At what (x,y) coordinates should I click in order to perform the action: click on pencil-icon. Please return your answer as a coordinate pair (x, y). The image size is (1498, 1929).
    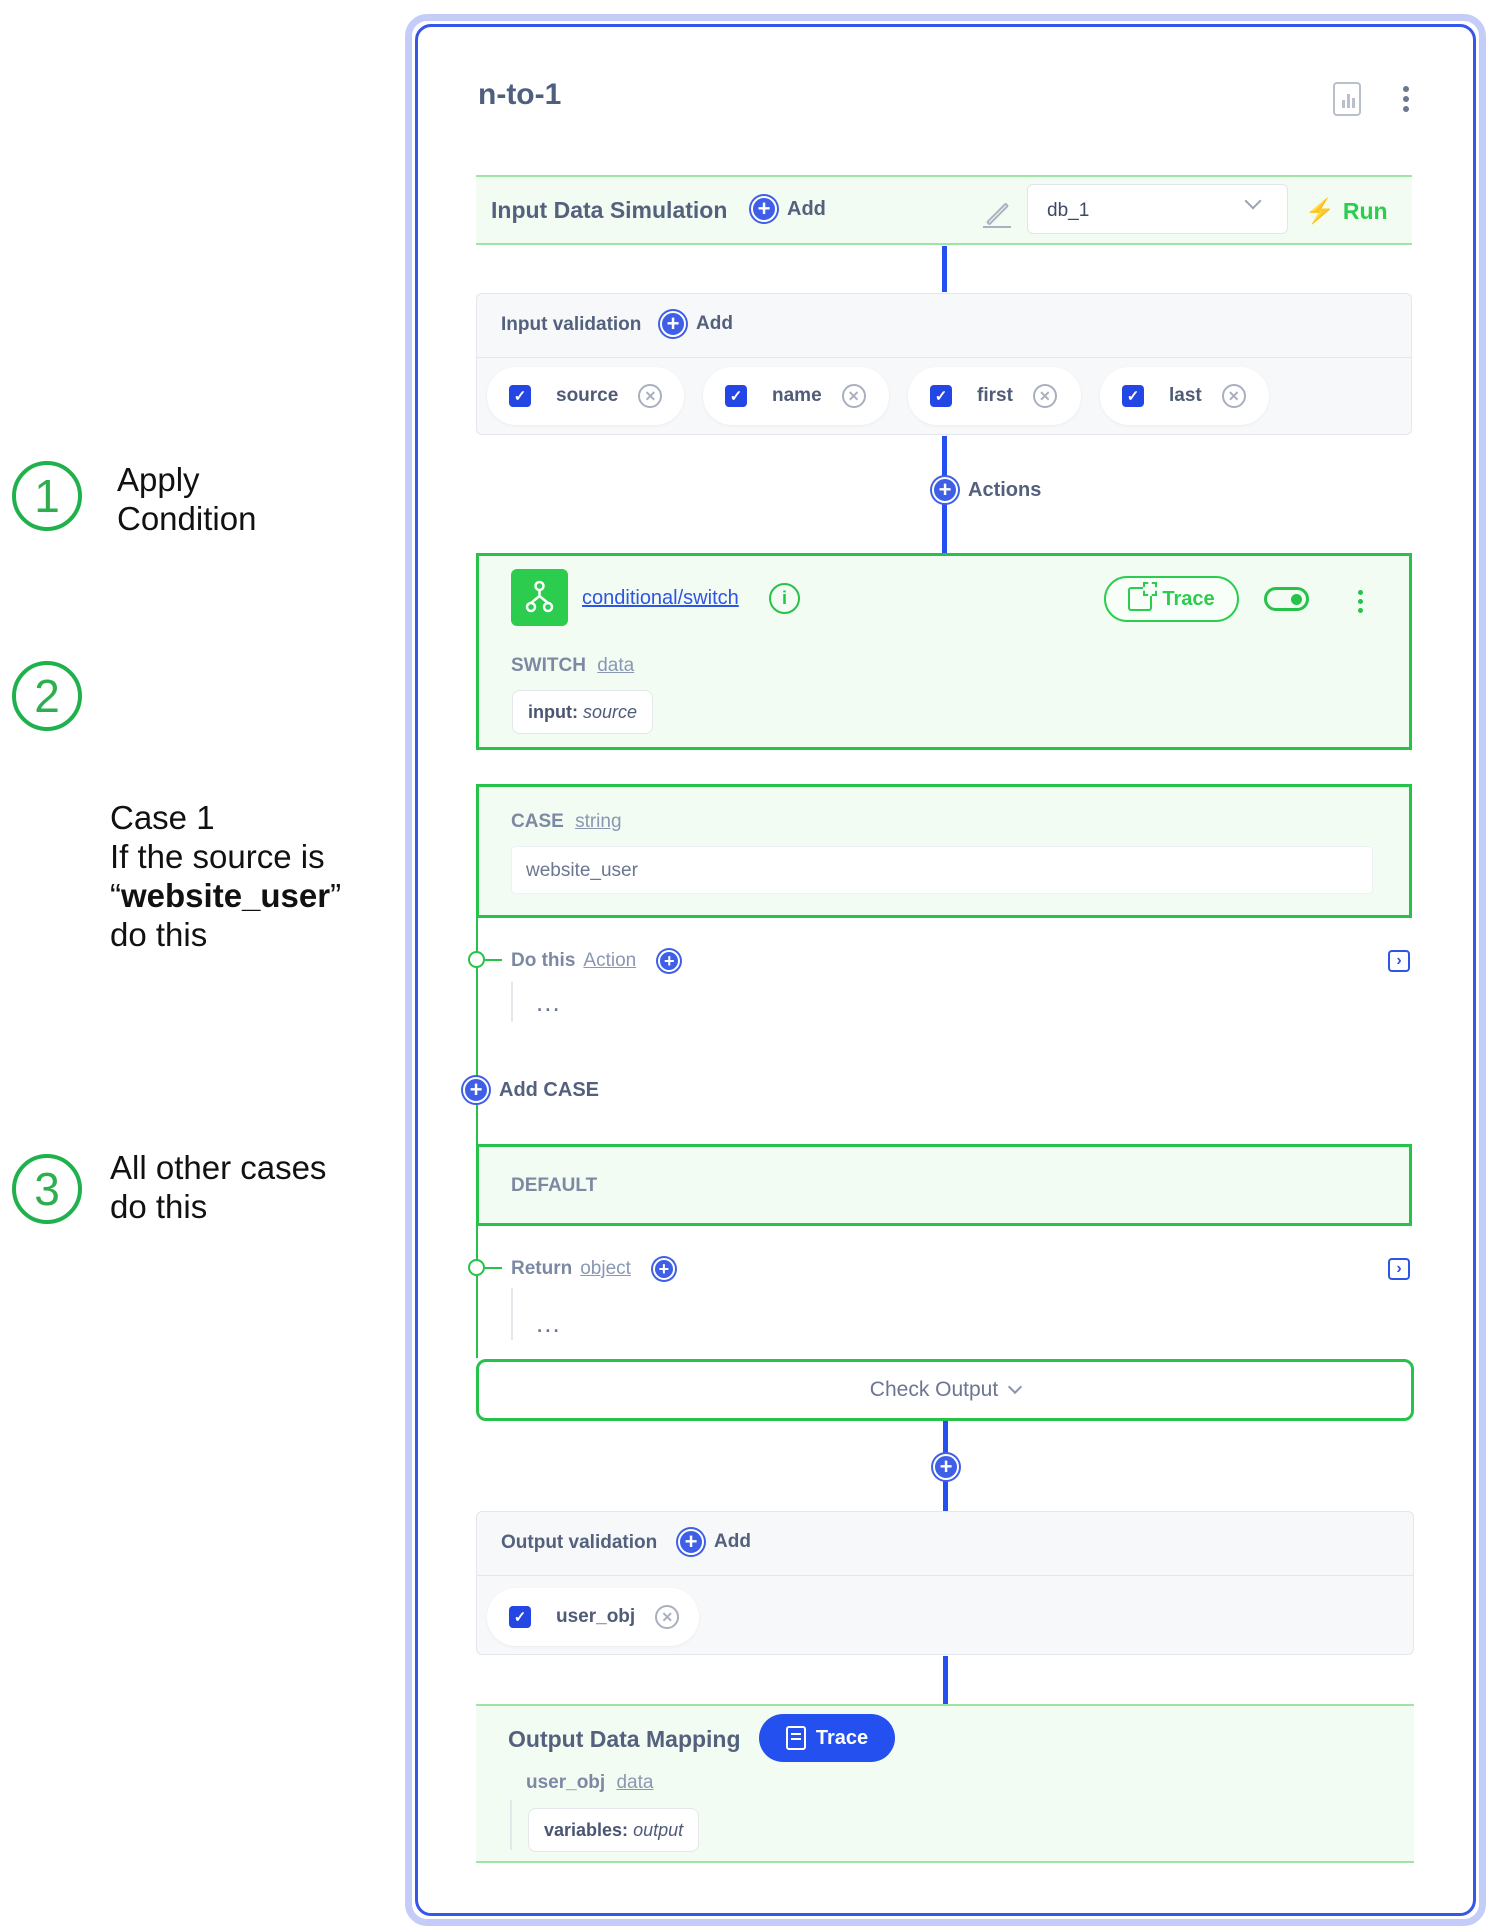
    Looking at the image, I should click on (997, 214).